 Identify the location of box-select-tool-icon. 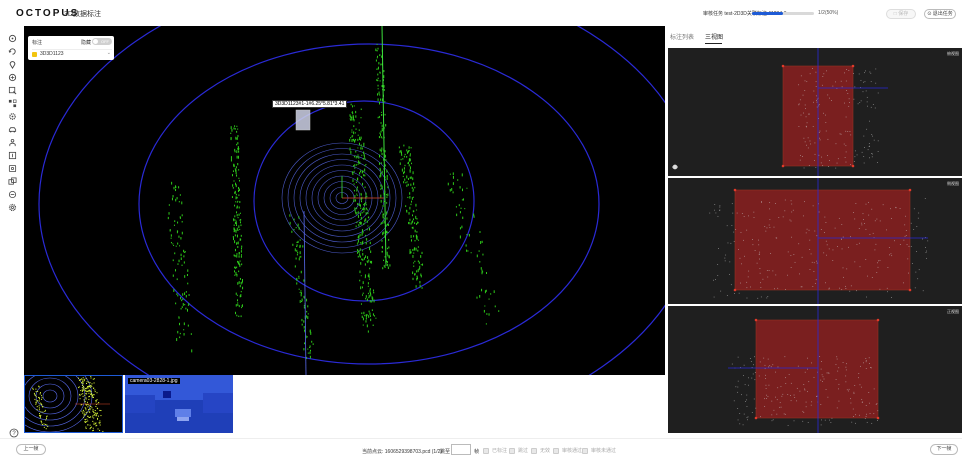
(12, 88).